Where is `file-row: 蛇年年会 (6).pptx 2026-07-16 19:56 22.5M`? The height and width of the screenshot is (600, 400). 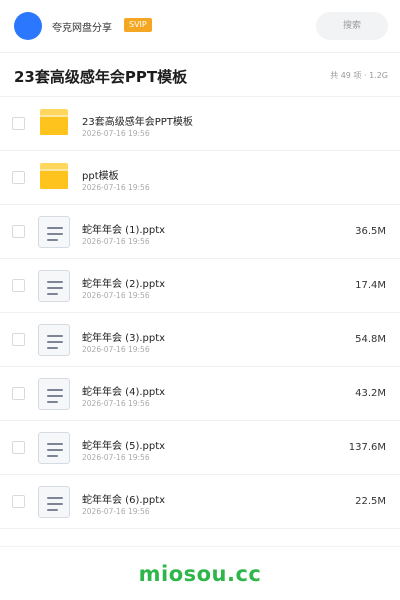 file-row: 蛇年年会 (6).pptx 2026-07-16 19:56 22.5M is located at coordinates (200, 502).